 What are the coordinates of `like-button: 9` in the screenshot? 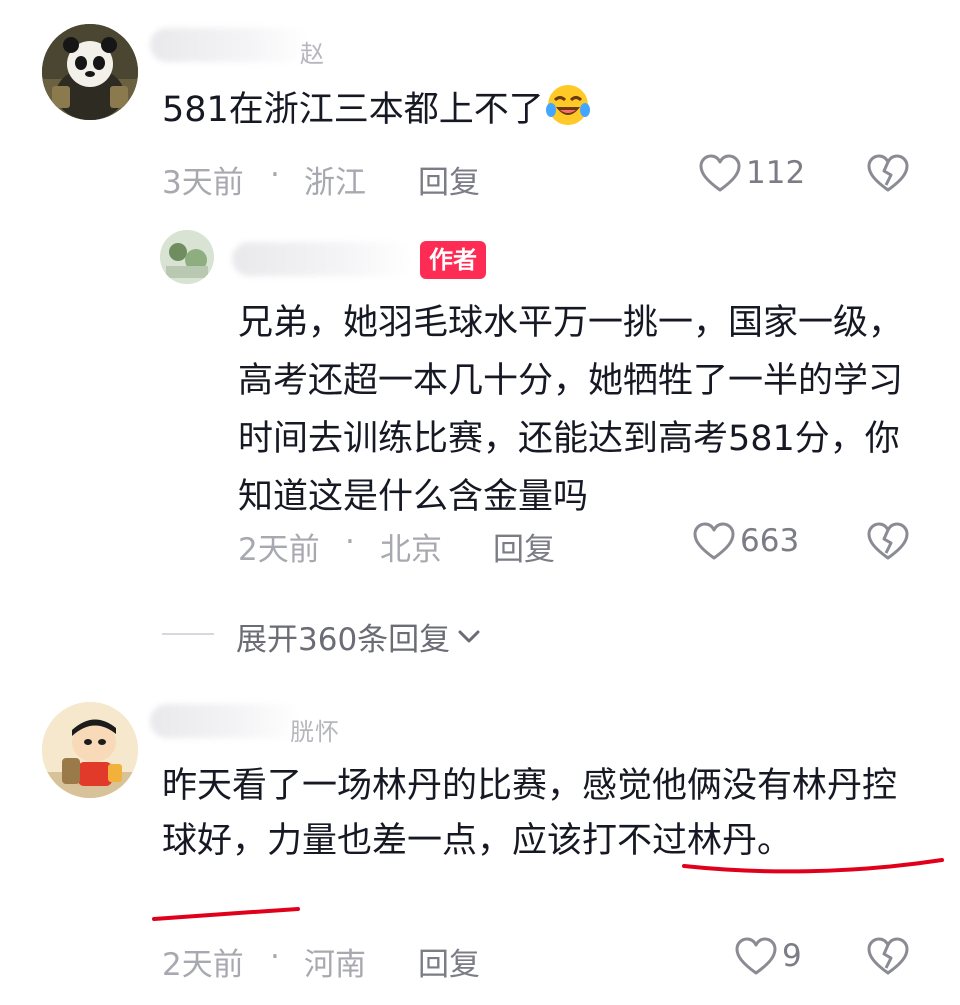 It's located at (768, 956).